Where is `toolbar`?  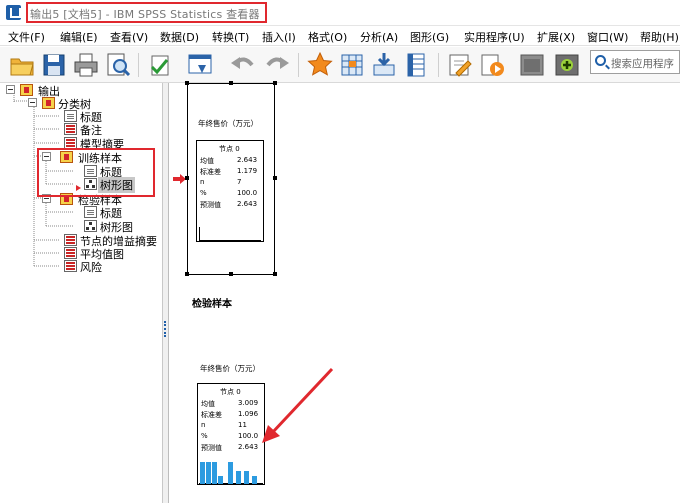 toolbar is located at coordinates (340, 65).